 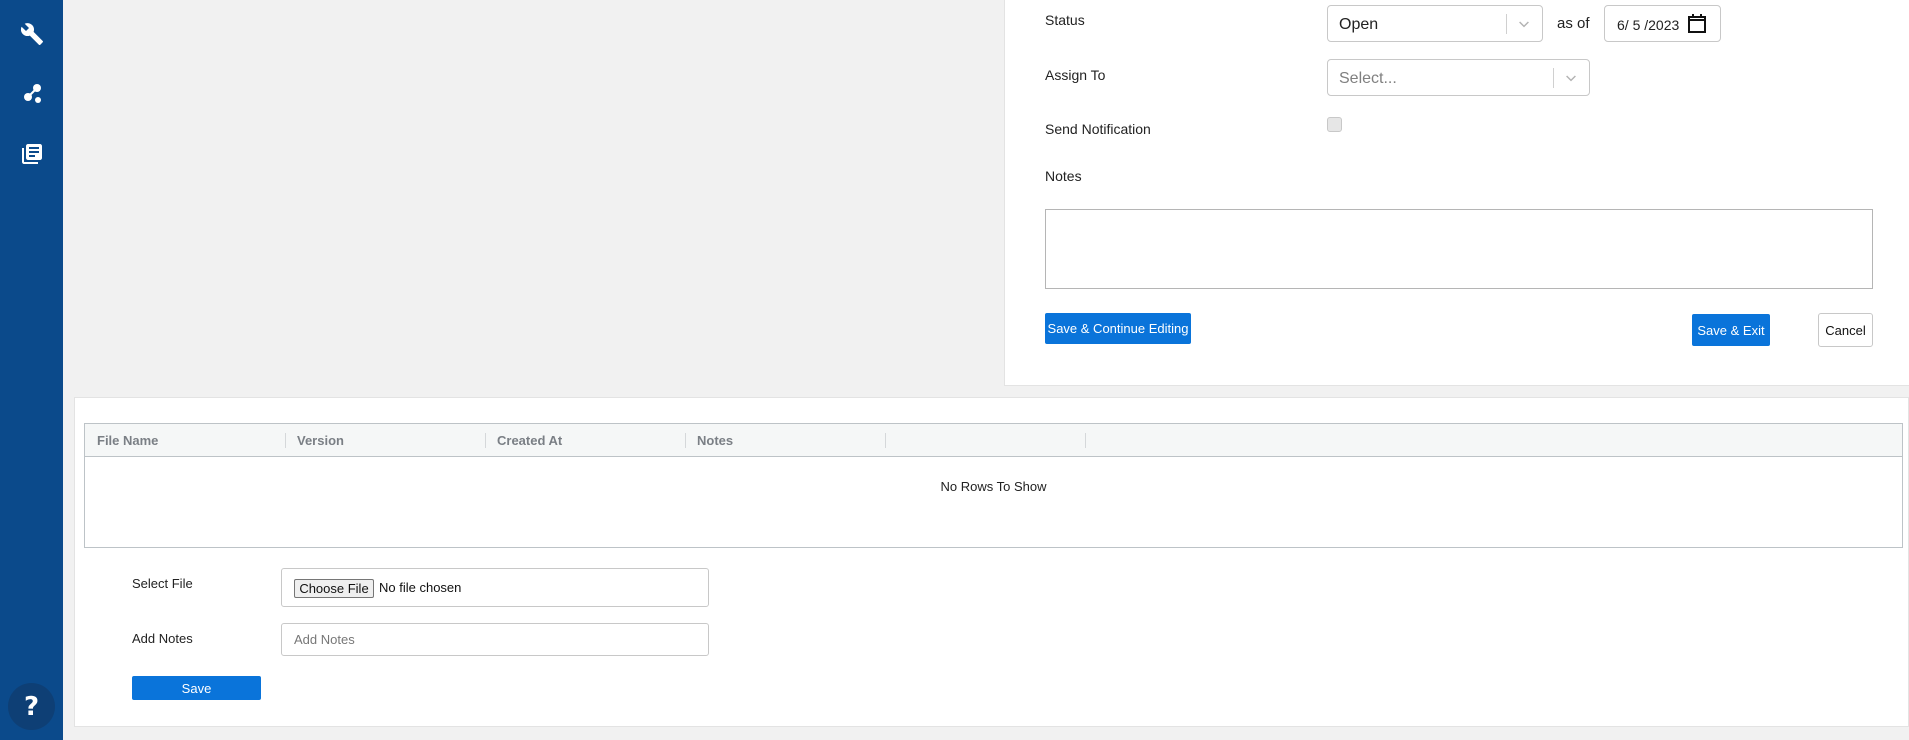 I want to click on file-input: Choose File No file chosen, so click(x=495, y=587).